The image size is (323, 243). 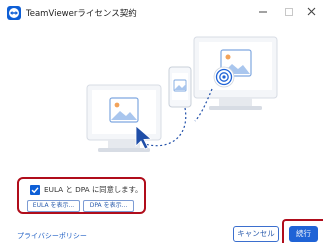 I want to click on minimize-icon, so click(x=263, y=12).